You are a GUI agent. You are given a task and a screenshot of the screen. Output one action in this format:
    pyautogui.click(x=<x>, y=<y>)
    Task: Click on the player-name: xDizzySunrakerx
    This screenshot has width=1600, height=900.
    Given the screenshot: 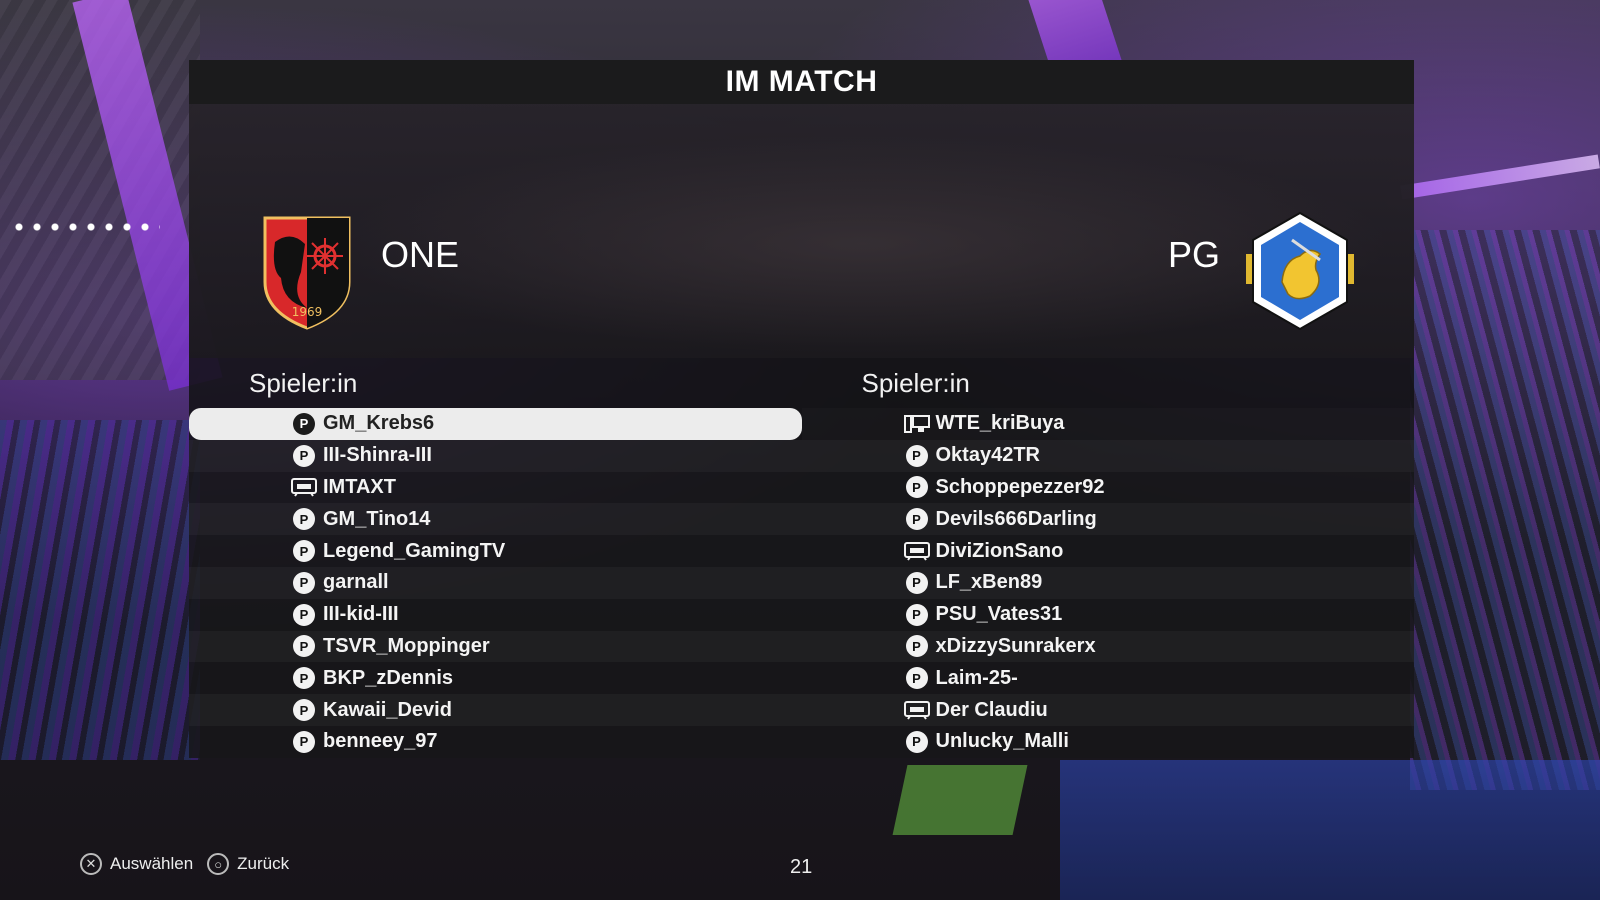 What is the action you would take?
    pyautogui.click(x=1015, y=645)
    